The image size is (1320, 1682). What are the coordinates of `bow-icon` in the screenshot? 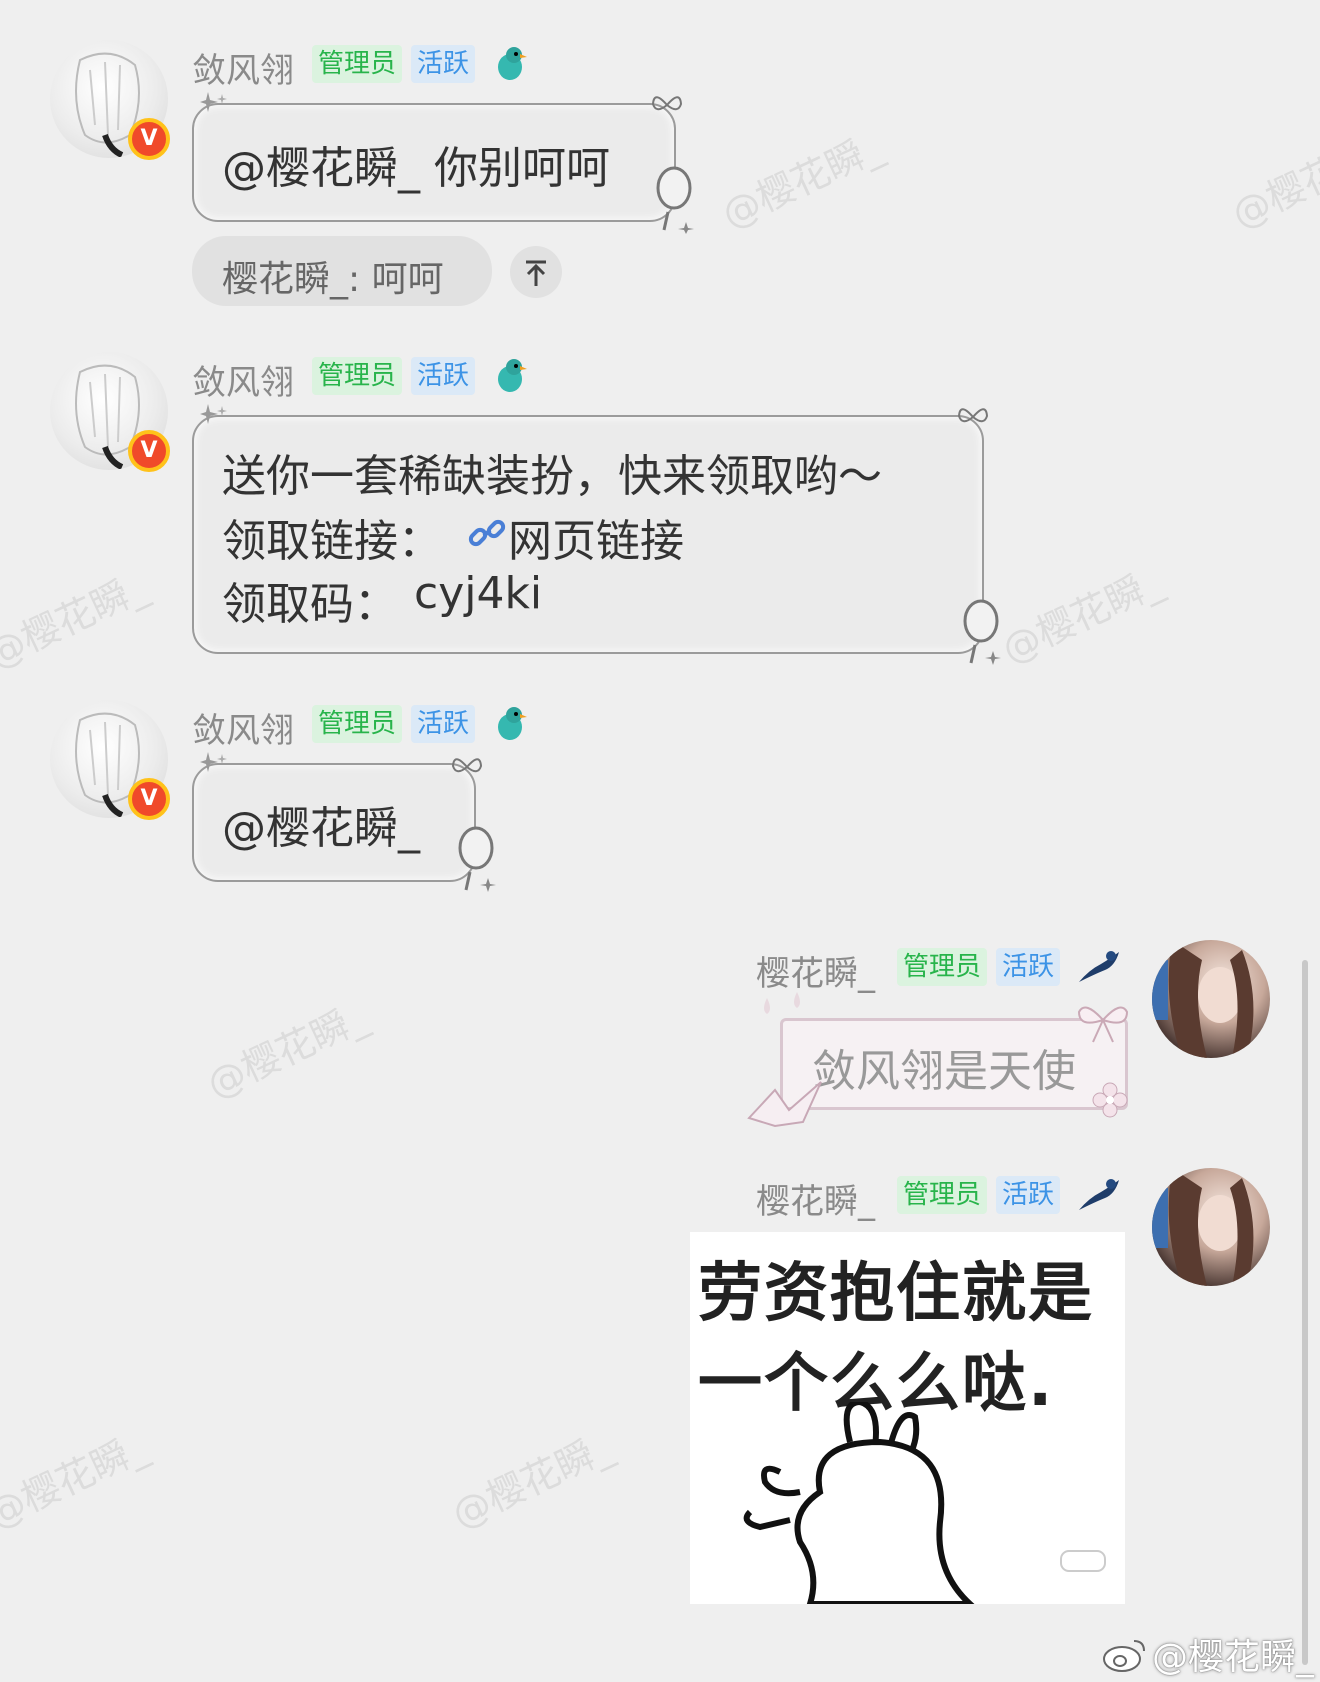 It's located at (1103, 1024).